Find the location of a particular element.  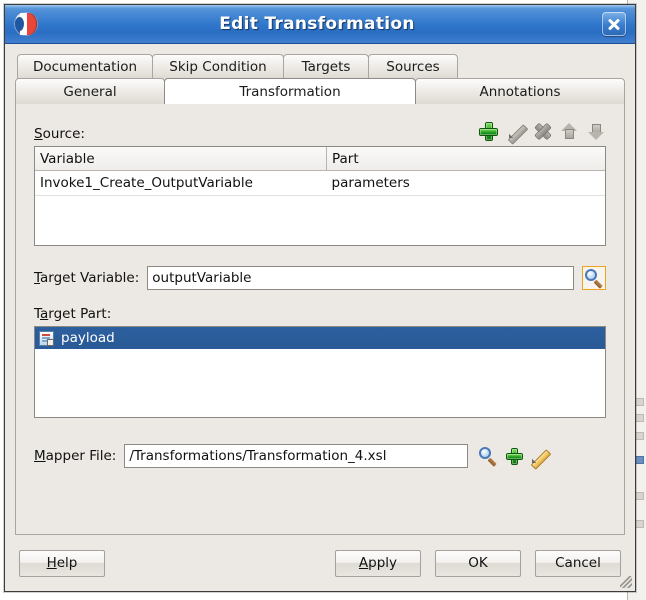

delete-x-icon is located at coordinates (542, 131).